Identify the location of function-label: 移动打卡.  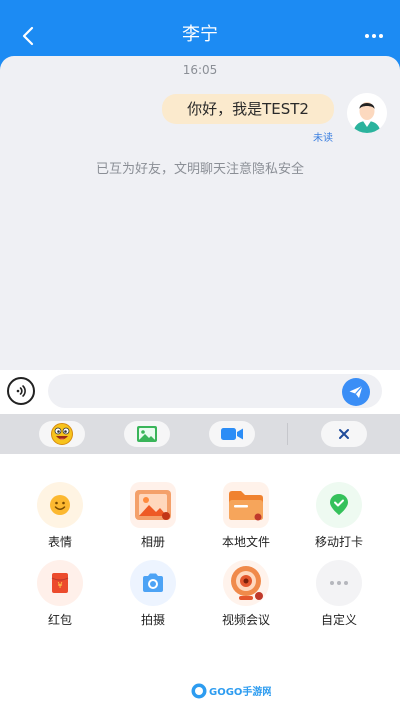
(338, 542).